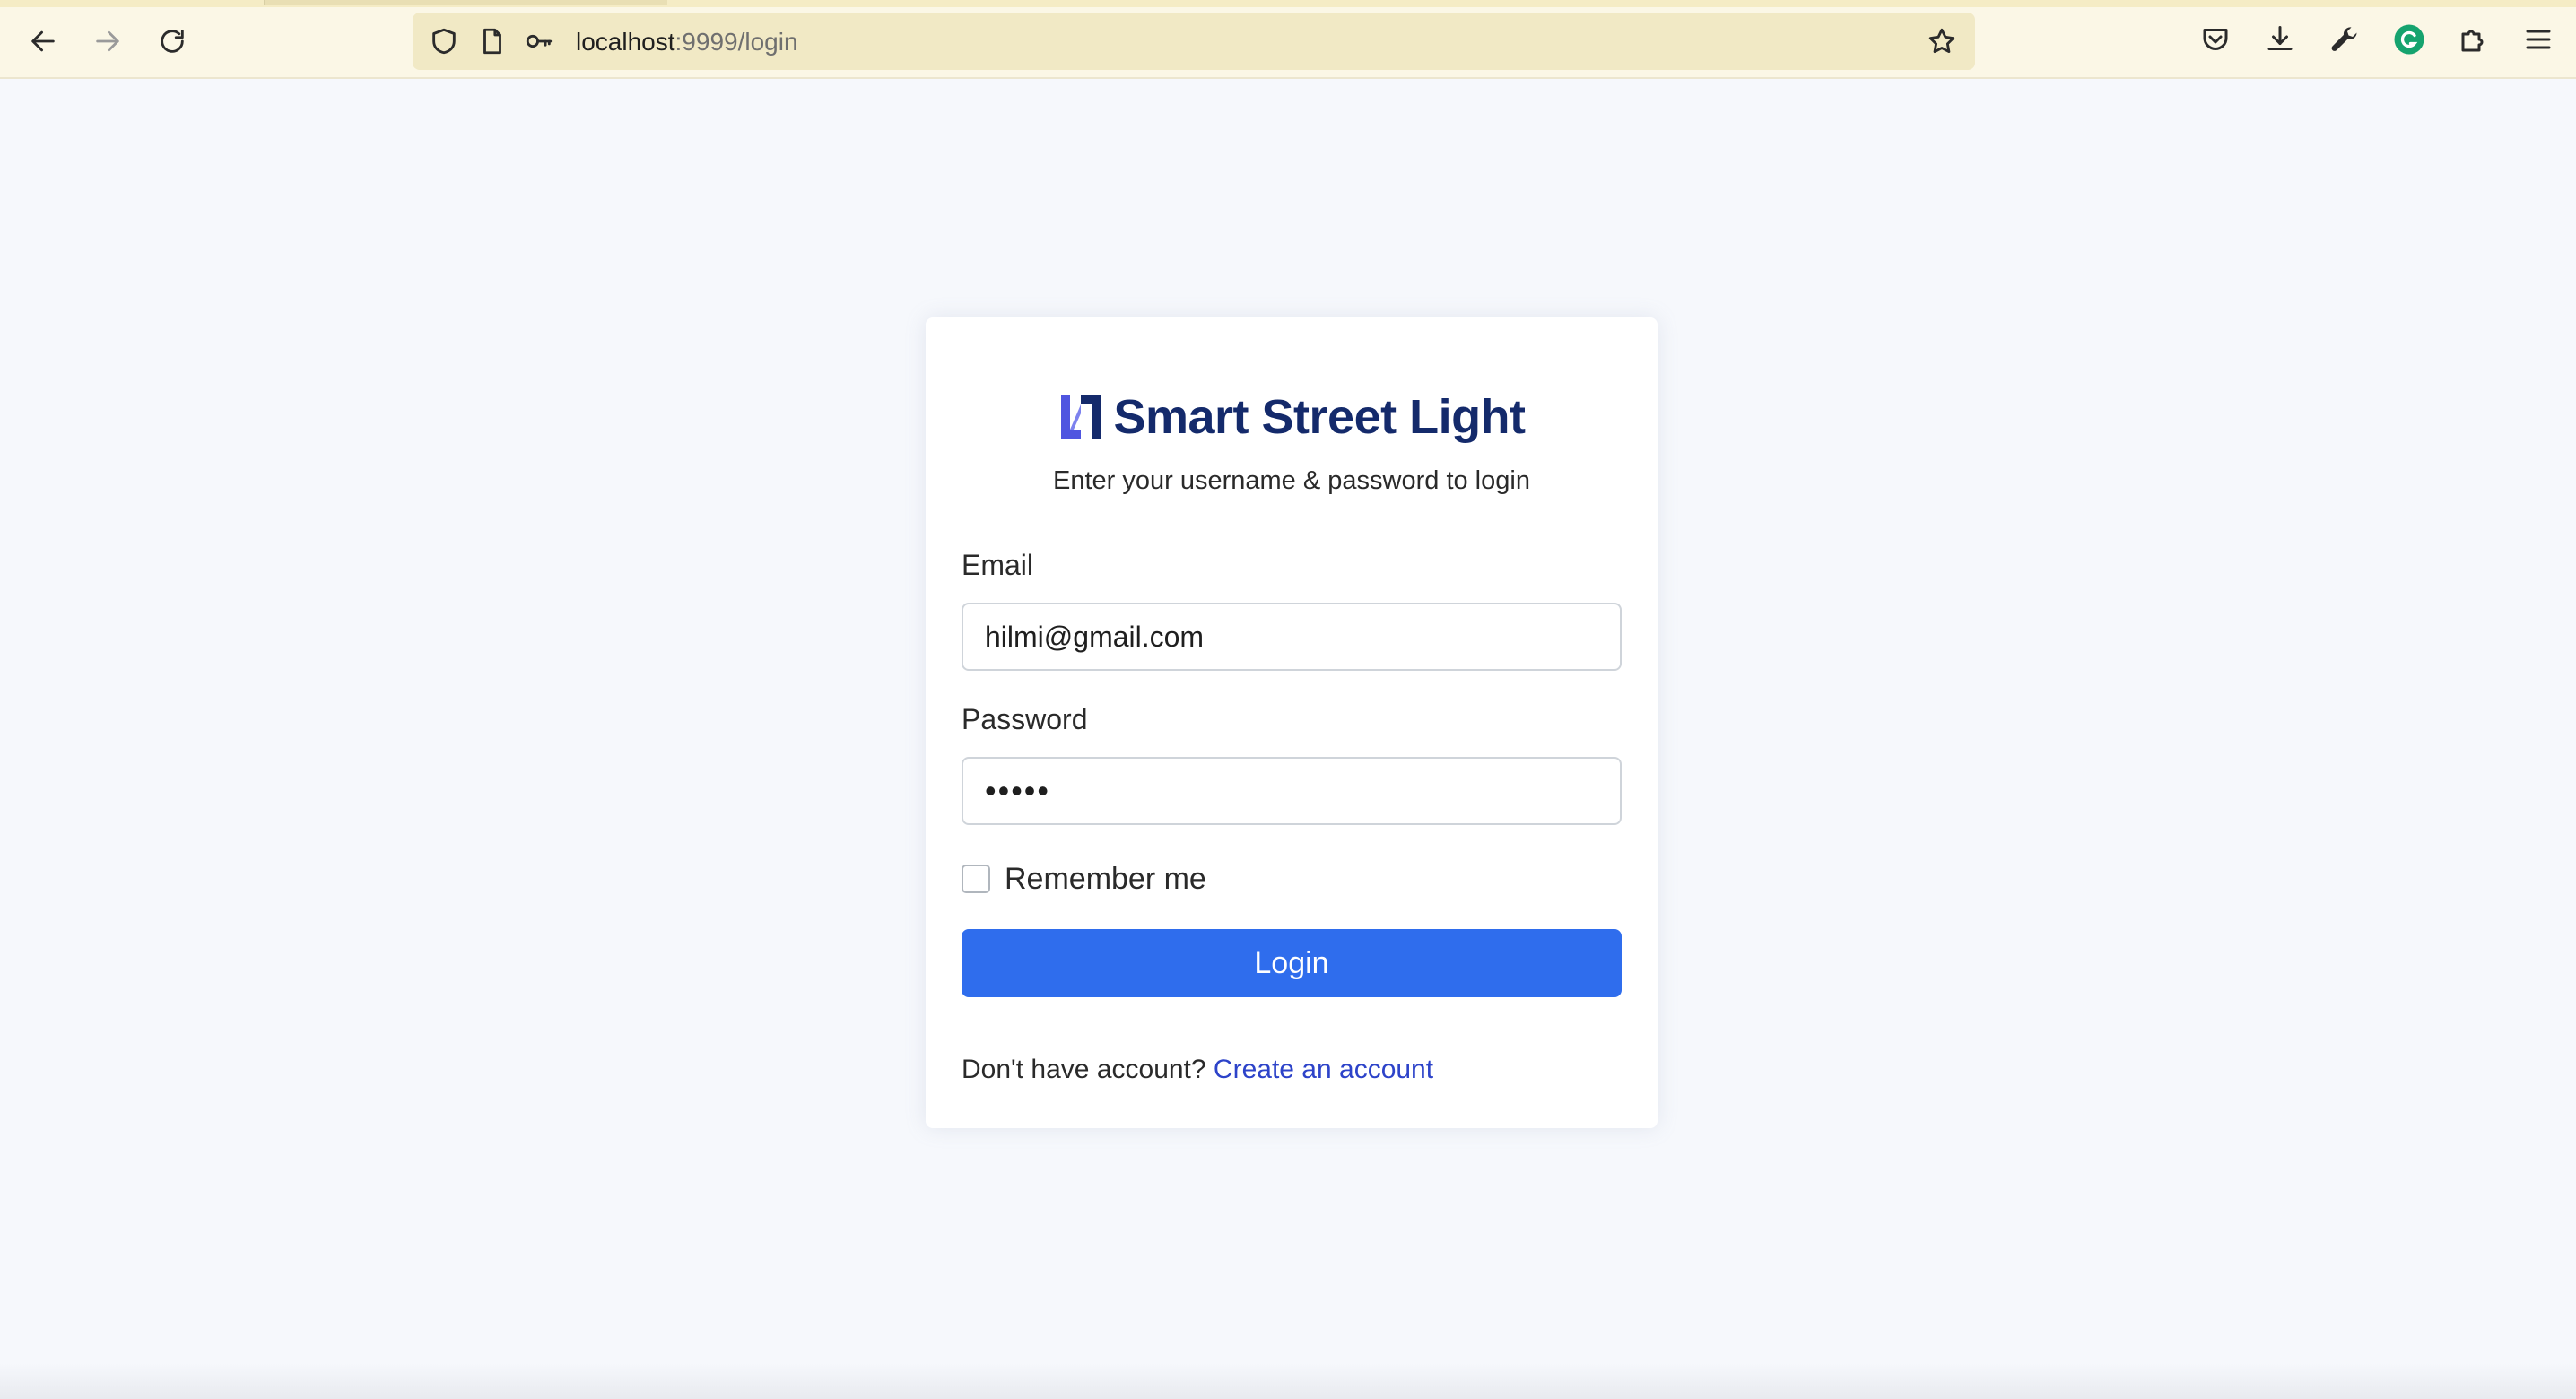 The image size is (2576, 1399). What do you see at coordinates (1319, 417) in the screenshot?
I see `brand-name: Smart Street Light` at bounding box center [1319, 417].